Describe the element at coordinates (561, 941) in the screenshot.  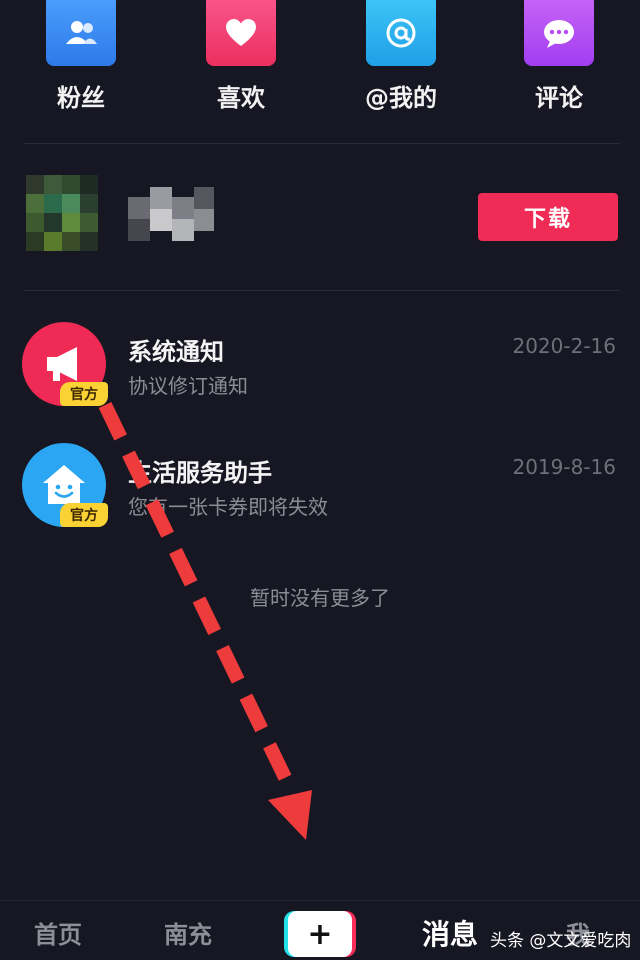
I see `watermark: 头条 @文文爱吃肉` at that location.